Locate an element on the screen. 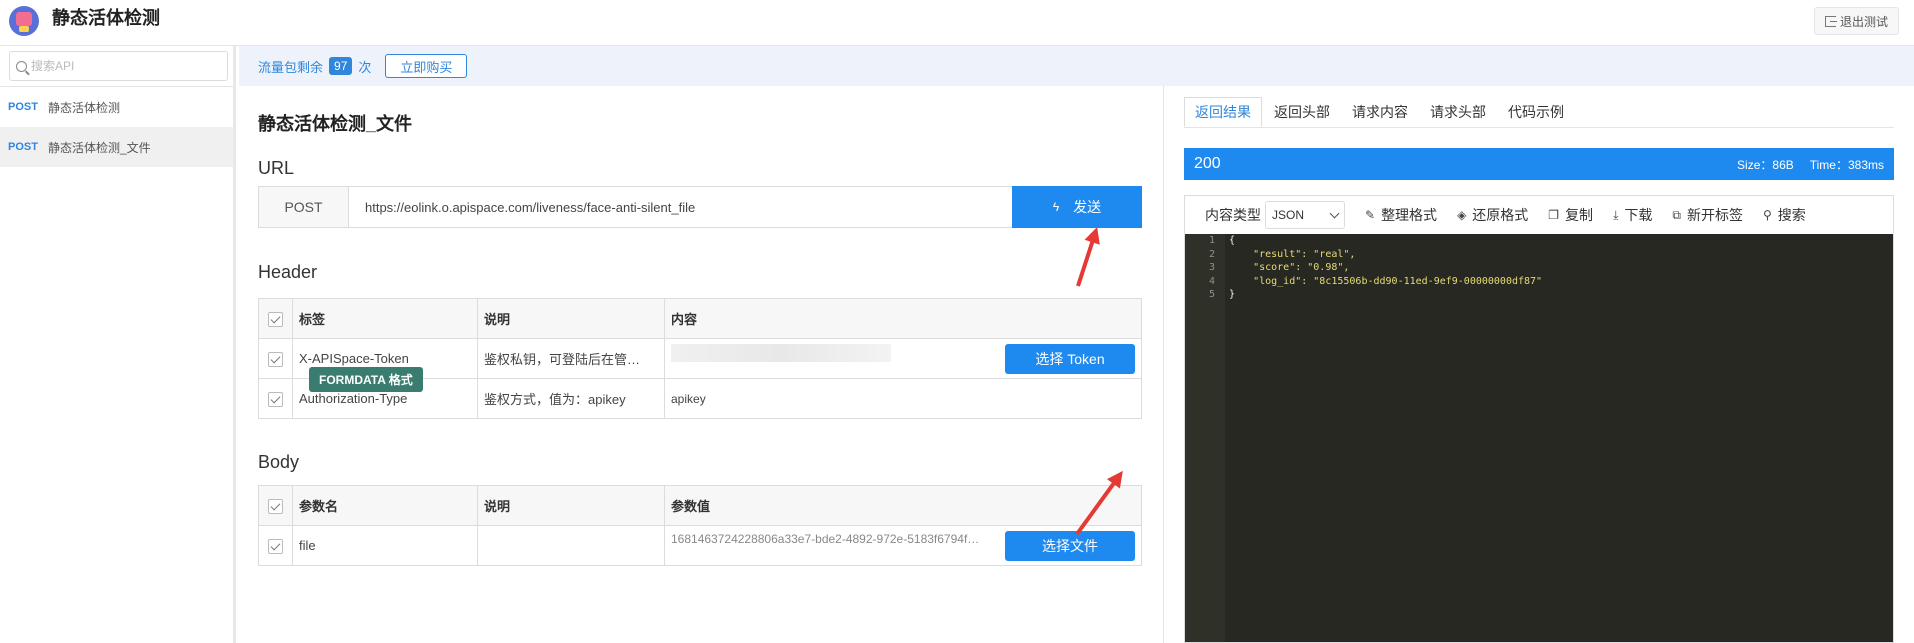  content-type-select: JSON is located at coordinates (1305, 215).